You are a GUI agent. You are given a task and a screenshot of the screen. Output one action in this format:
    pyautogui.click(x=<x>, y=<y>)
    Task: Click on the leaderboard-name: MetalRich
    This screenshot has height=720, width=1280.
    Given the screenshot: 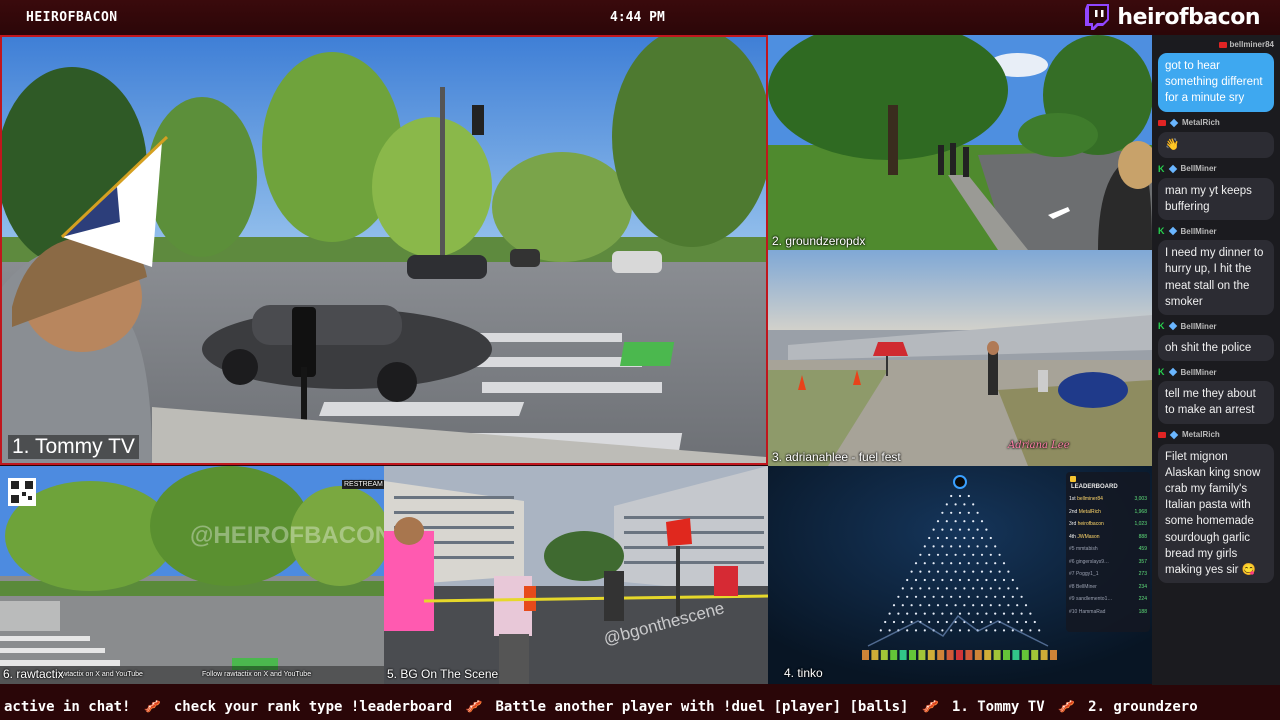 What is the action you would take?
    pyautogui.click(x=1089, y=511)
    